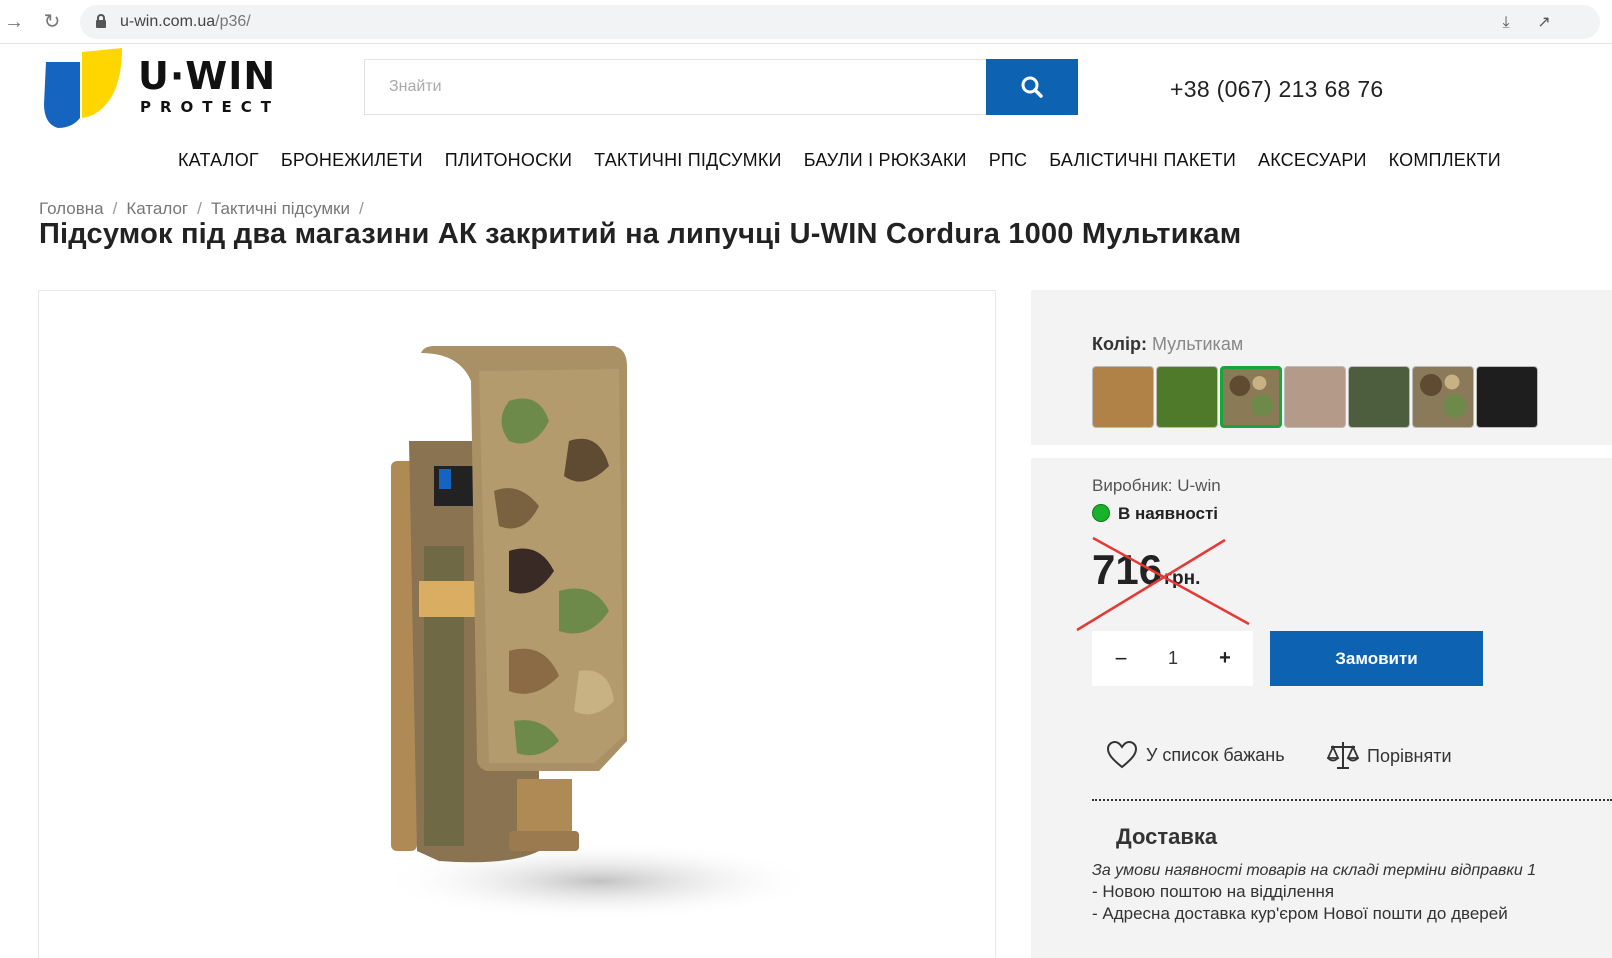 The image size is (1612, 958). What do you see at coordinates (1127, 569) in the screenshot?
I see `price-amount: 716` at bounding box center [1127, 569].